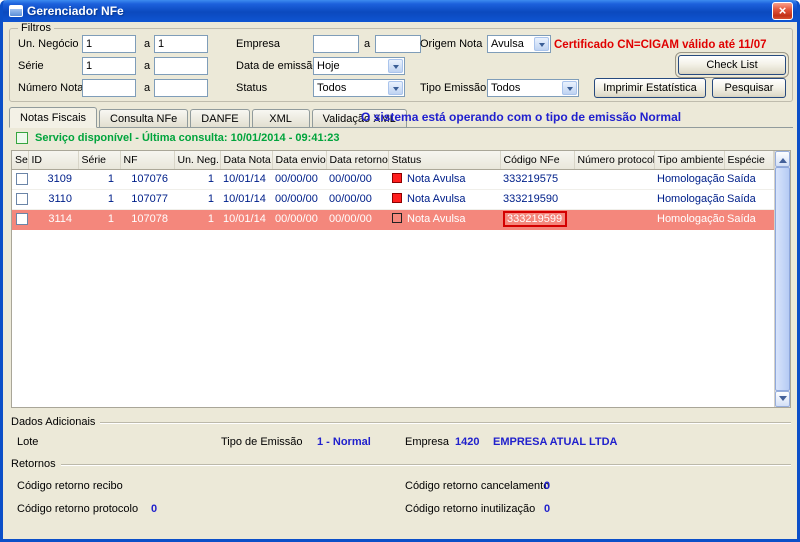 The height and width of the screenshot is (542, 800). What do you see at coordinates (401, 422) in the screenshot?
I see `dados-adicionais-header: Dados Adicionais` at bounding box center [401, 422].